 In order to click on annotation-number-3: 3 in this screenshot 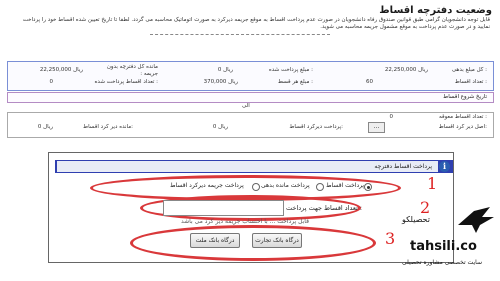, I will do `click(390, 238)`.